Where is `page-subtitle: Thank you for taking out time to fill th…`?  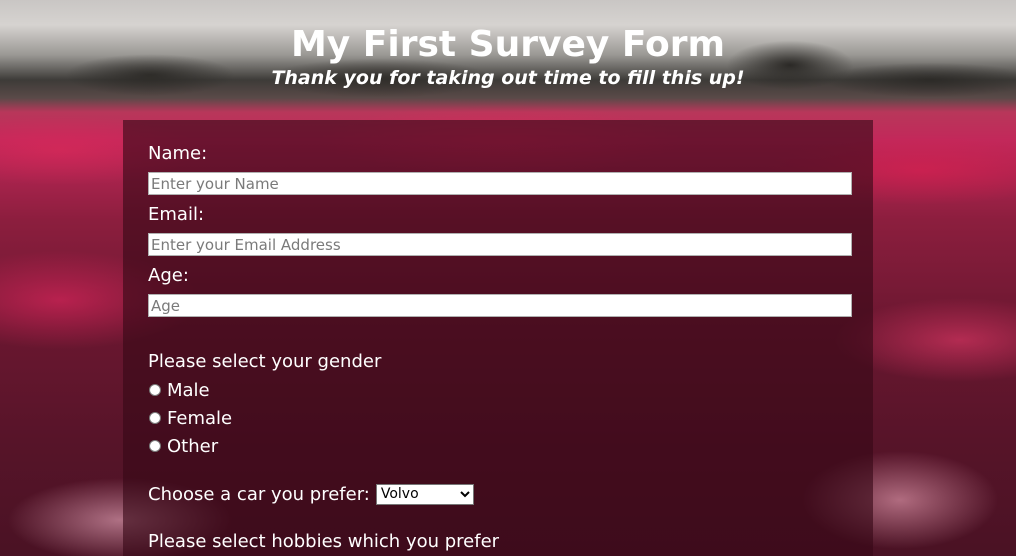 page-subtitle: Thank you for taking out time to fill th… is located at coordinates (508, 78).